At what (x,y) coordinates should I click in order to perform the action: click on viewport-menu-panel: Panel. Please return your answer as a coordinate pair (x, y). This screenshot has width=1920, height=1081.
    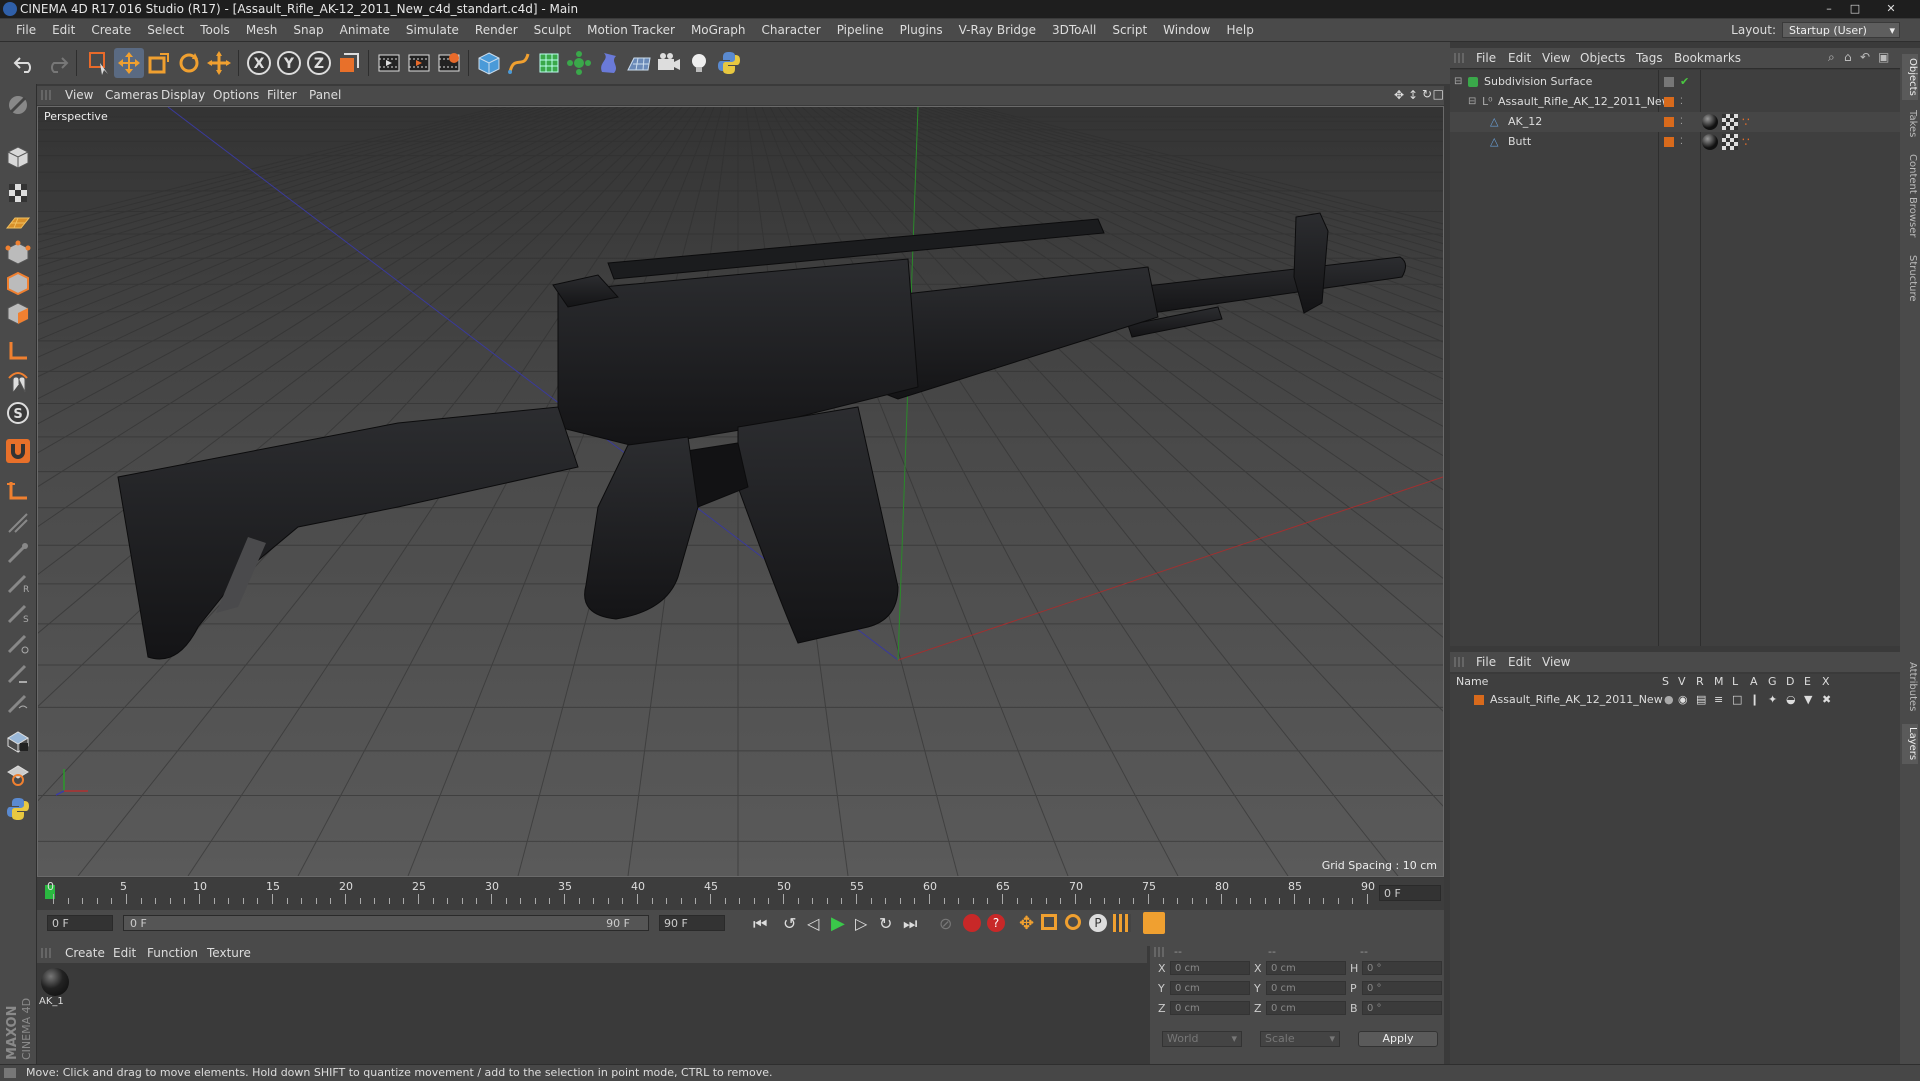
    Looking at the image, I should click on (325, 95).